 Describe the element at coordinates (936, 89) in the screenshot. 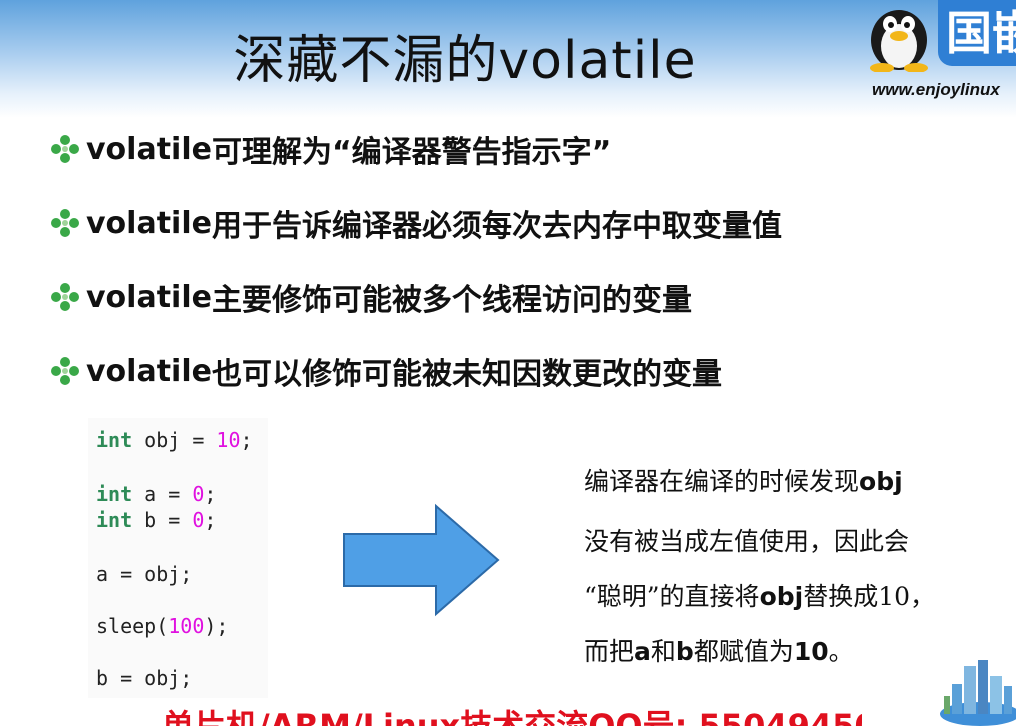

I see `logo-url: www.enjoylinux` at that location.